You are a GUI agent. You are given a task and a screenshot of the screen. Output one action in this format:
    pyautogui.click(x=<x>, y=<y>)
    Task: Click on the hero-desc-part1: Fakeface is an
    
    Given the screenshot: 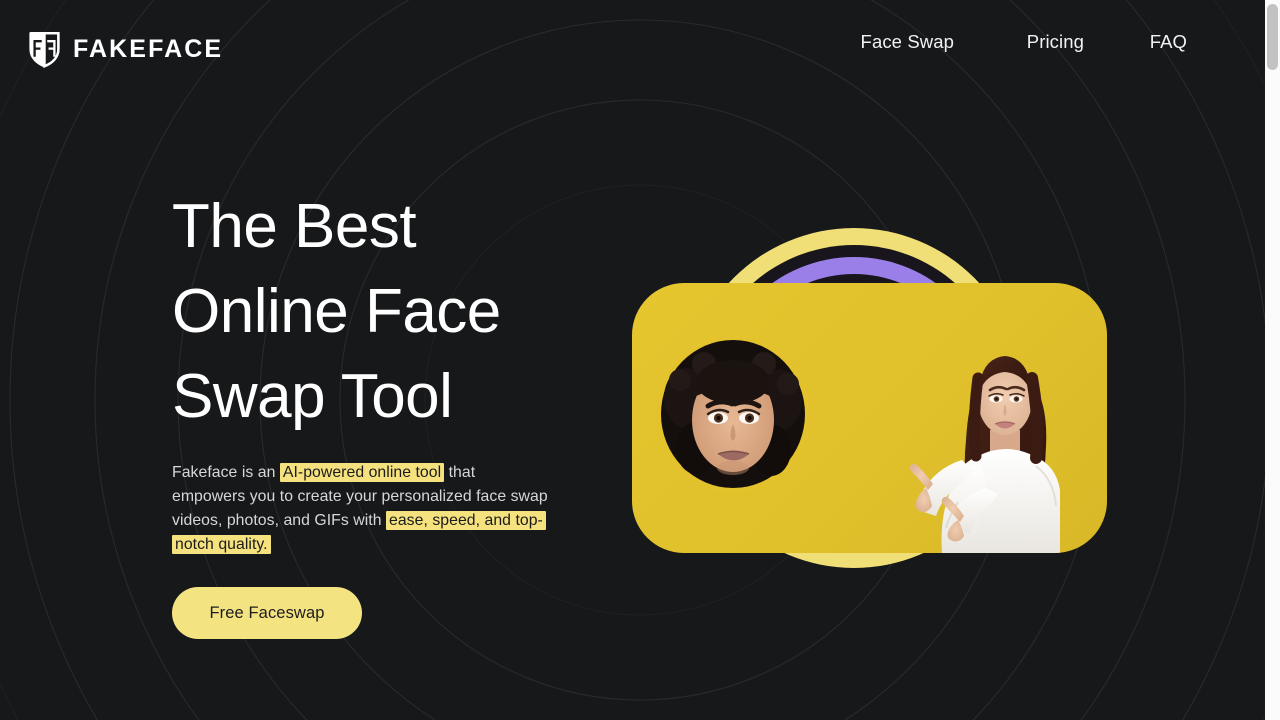 What is the action you would take?
    pyautogui.click(x=226, y=472)
    